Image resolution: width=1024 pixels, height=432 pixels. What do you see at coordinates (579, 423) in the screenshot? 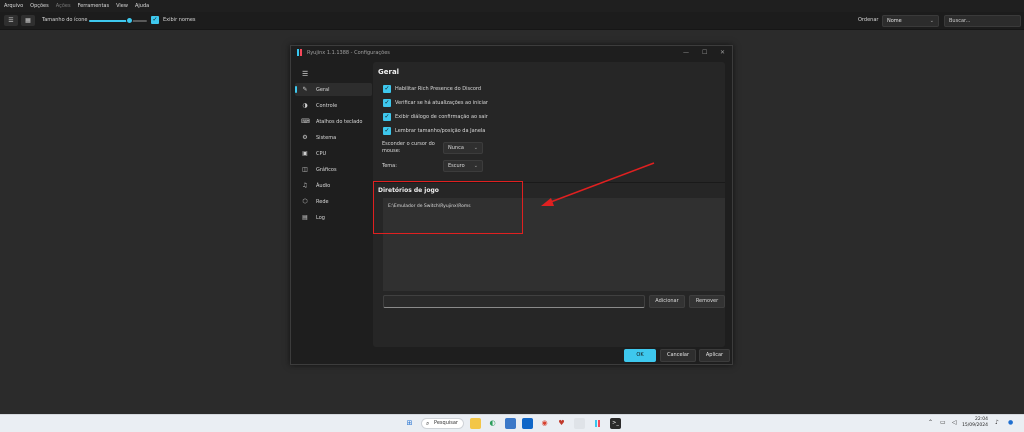
I see `app-icon` at bounding box center [579, 423].